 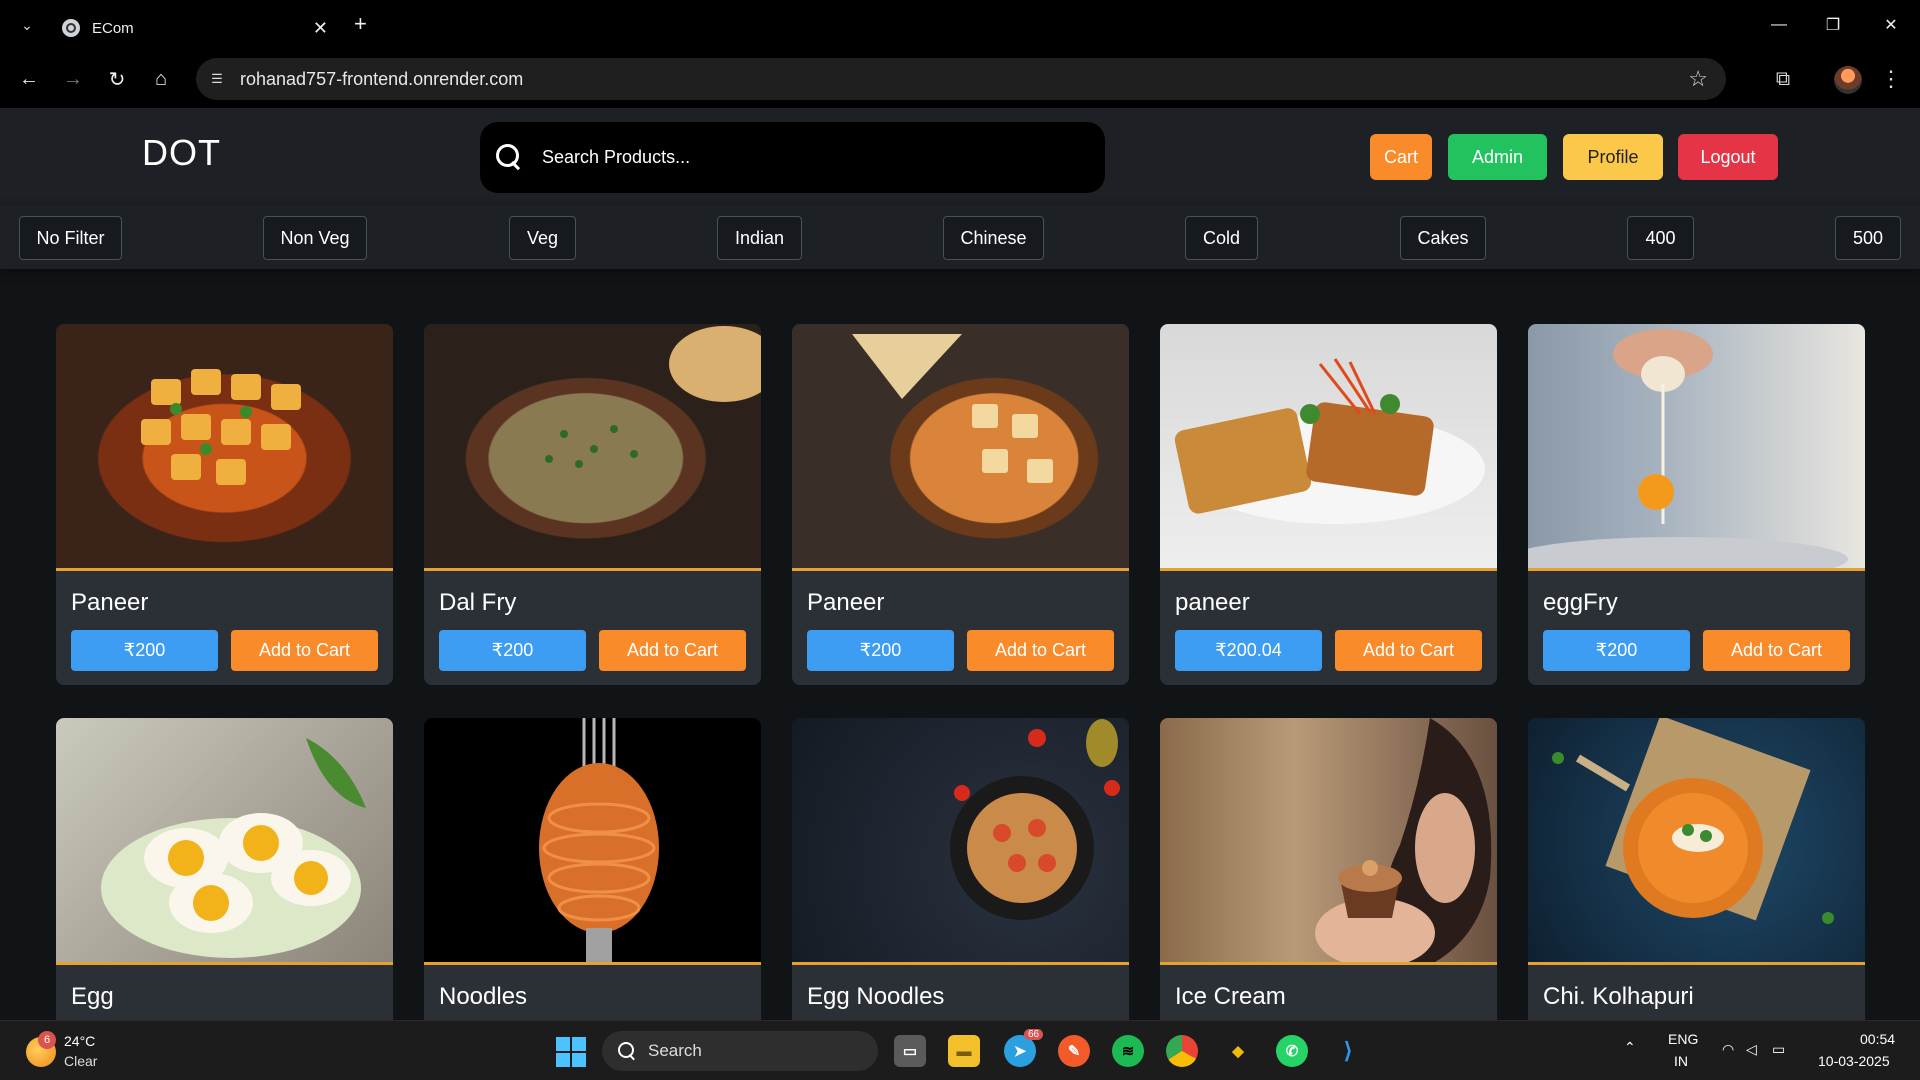 I want to click on product-image-grilled-paneer, so click(x=1328, y=447).